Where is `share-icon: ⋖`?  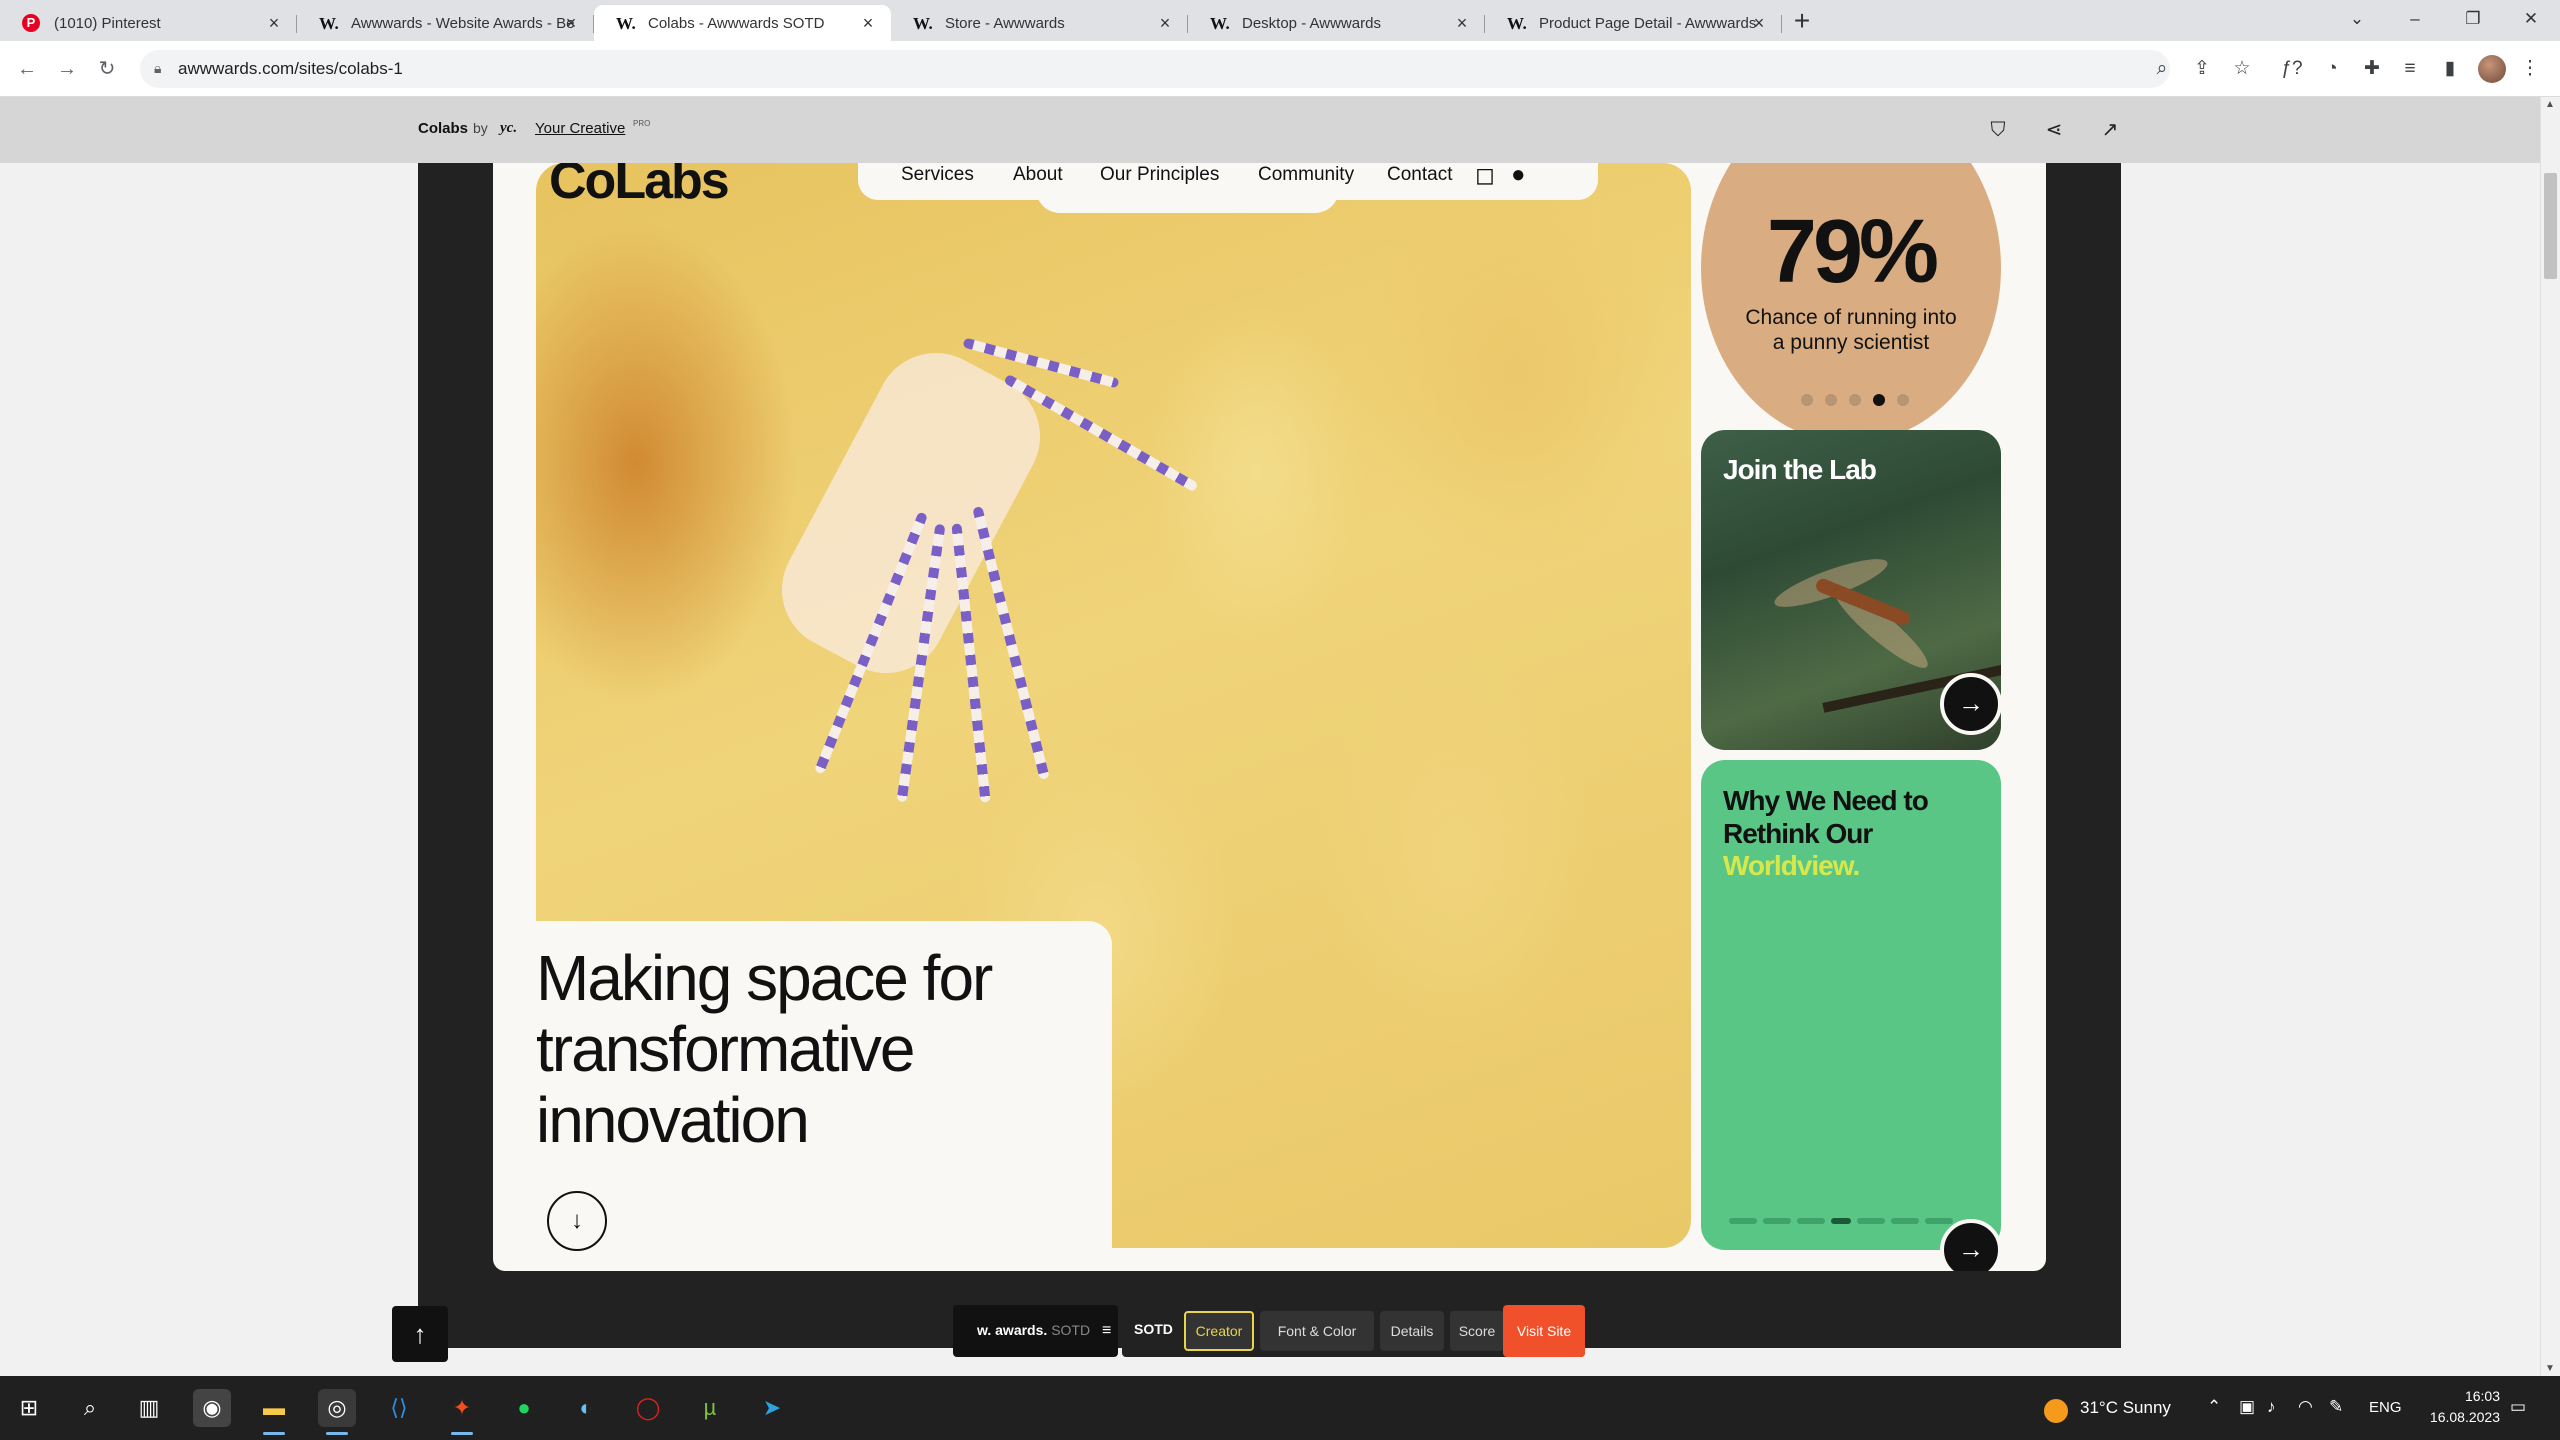
share-icon: ⋖ is located at coordinates (2054, 130).